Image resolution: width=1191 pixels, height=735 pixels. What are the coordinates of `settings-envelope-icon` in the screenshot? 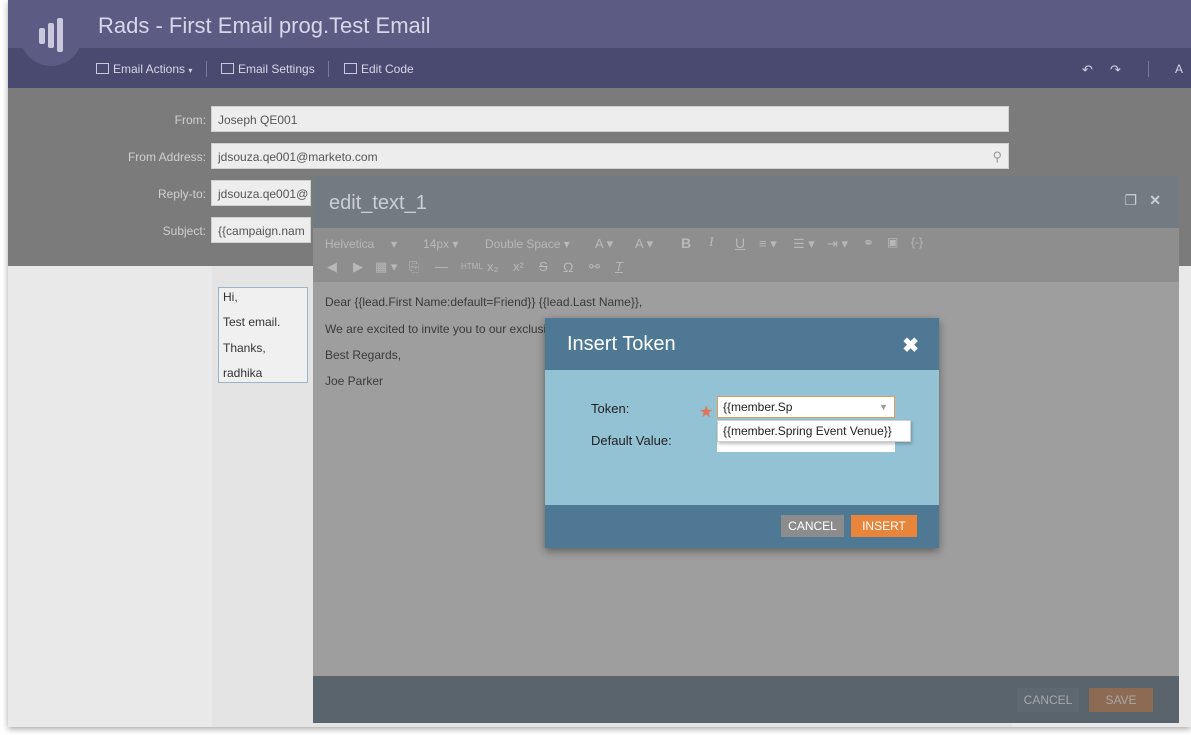 It's located at (227, 68).